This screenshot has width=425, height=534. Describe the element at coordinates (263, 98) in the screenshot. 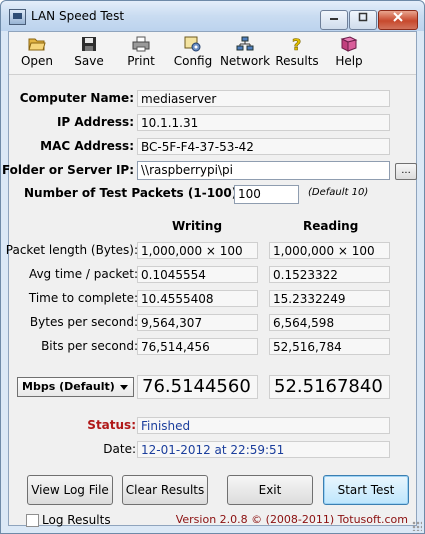

I see `computer-name-field: mediaserver` at that location.